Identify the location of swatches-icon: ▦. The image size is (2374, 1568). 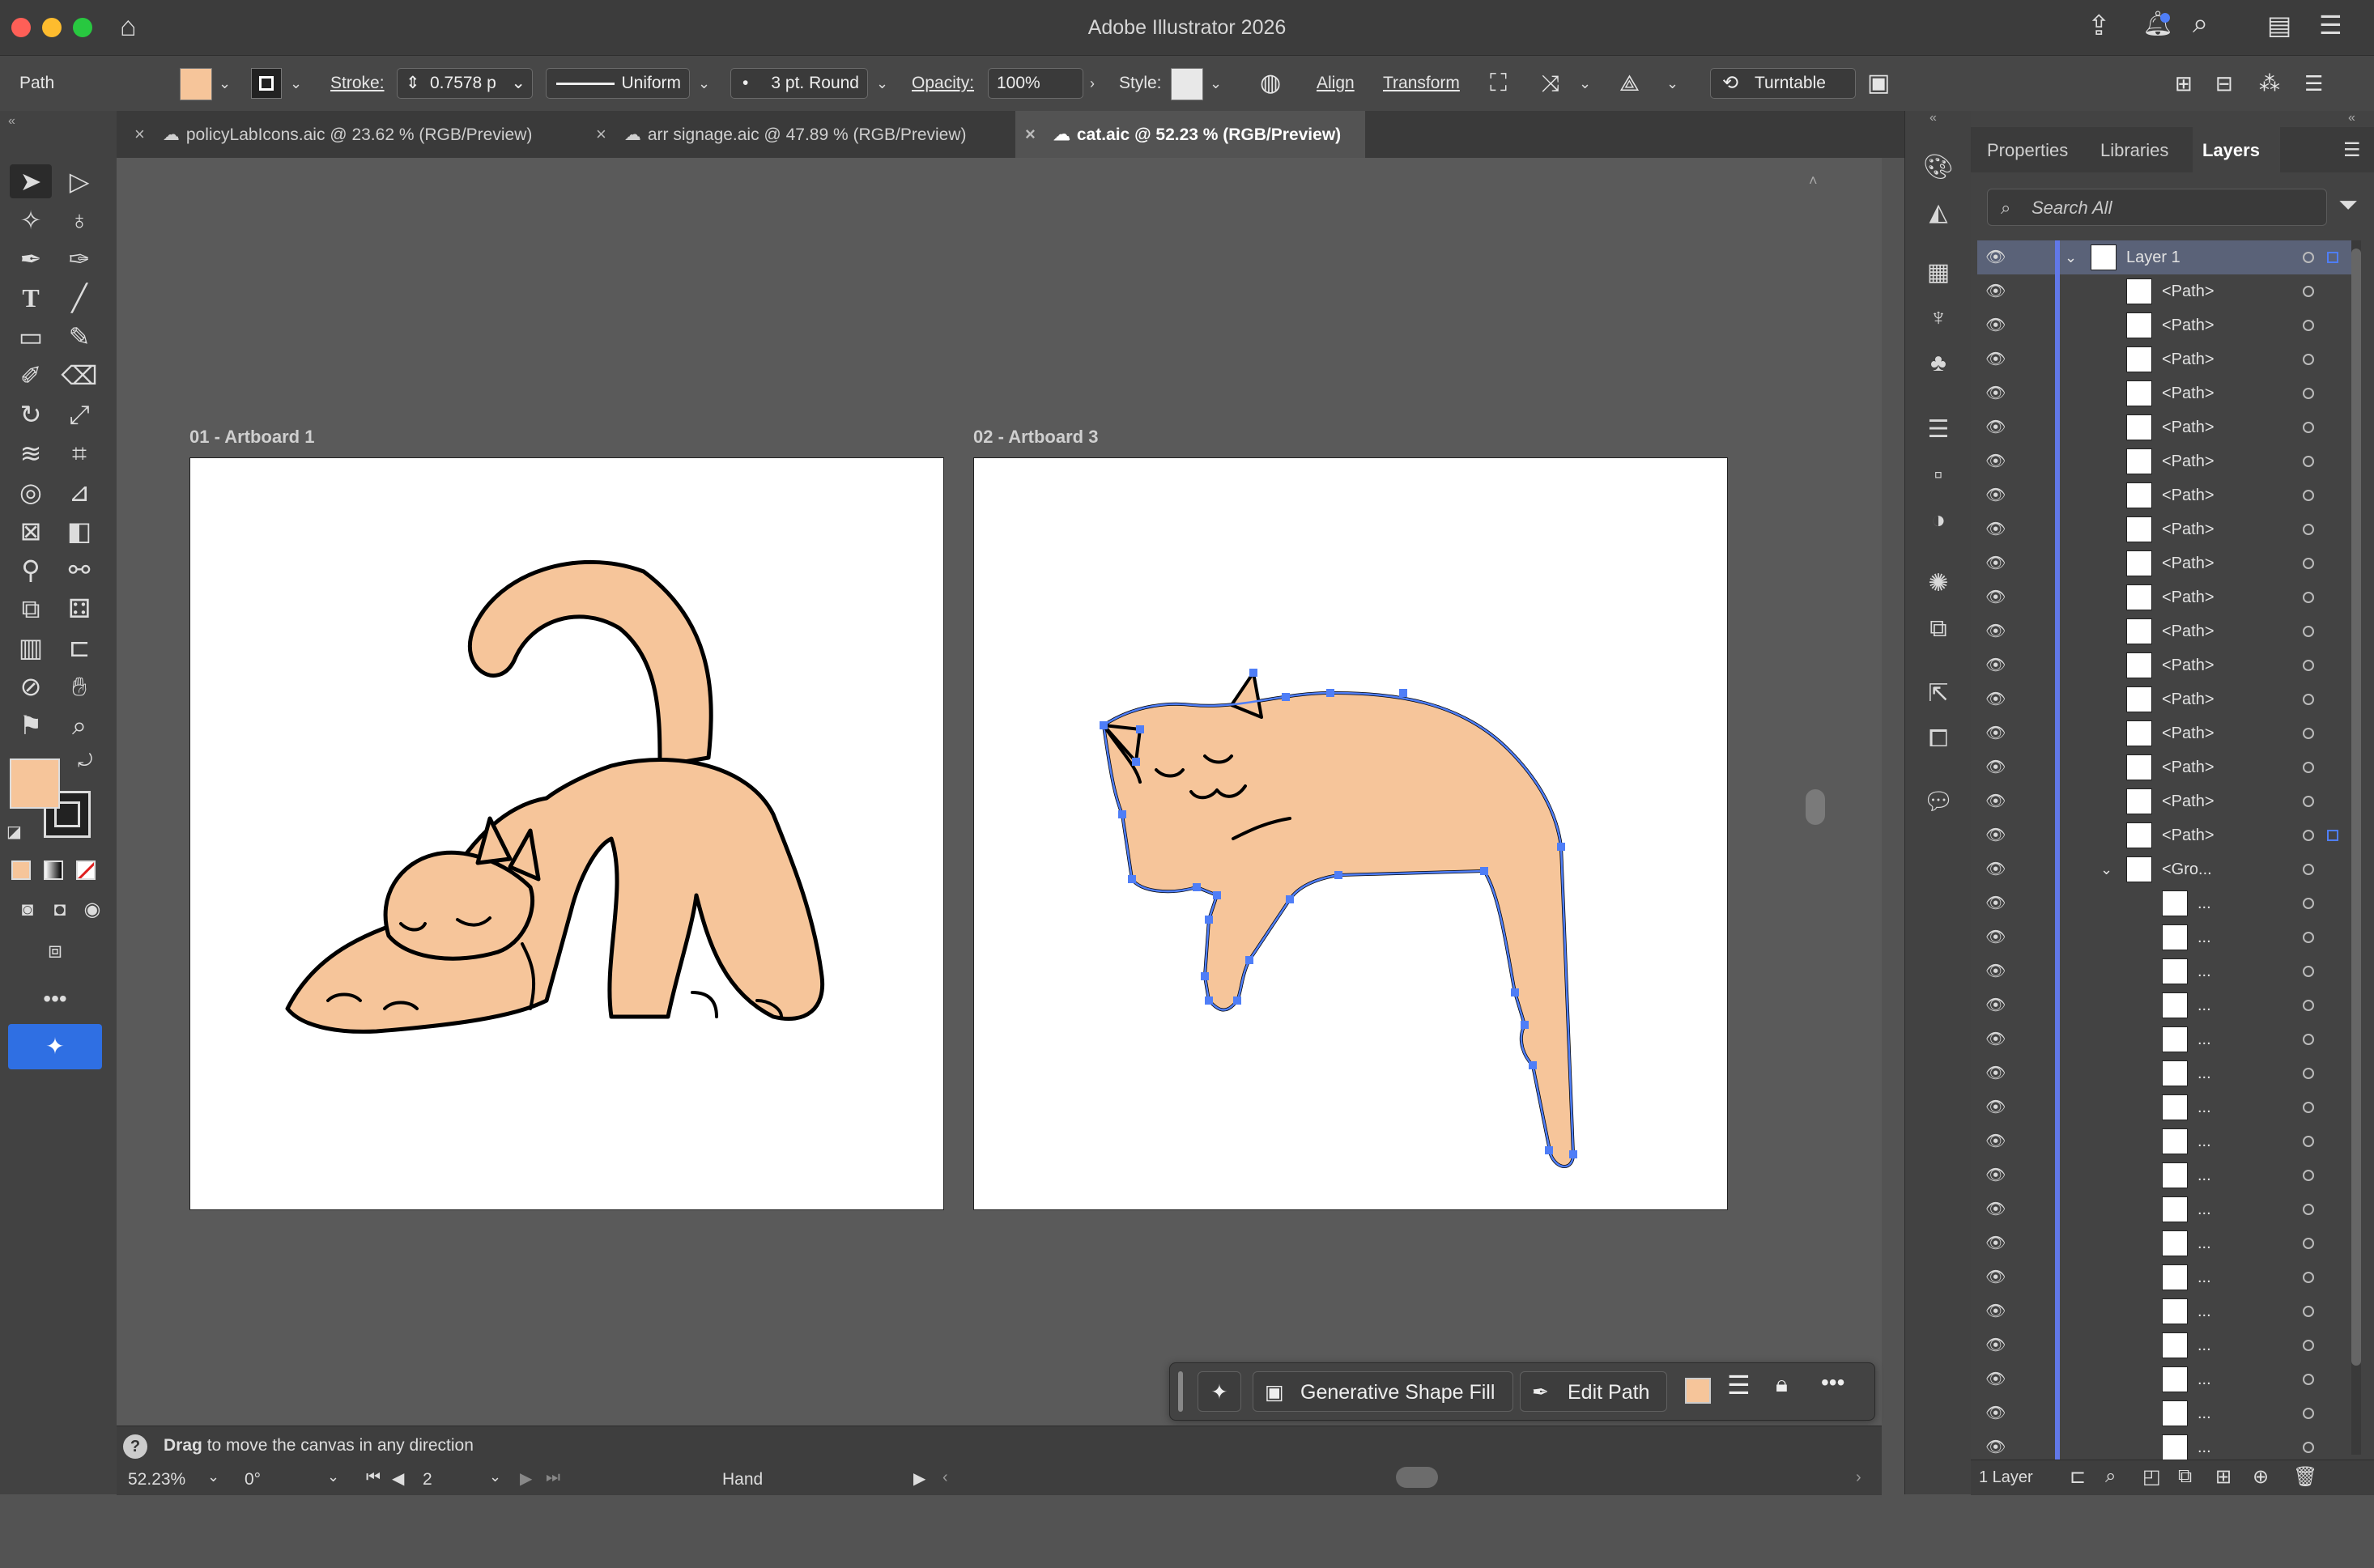
(1938, 273).